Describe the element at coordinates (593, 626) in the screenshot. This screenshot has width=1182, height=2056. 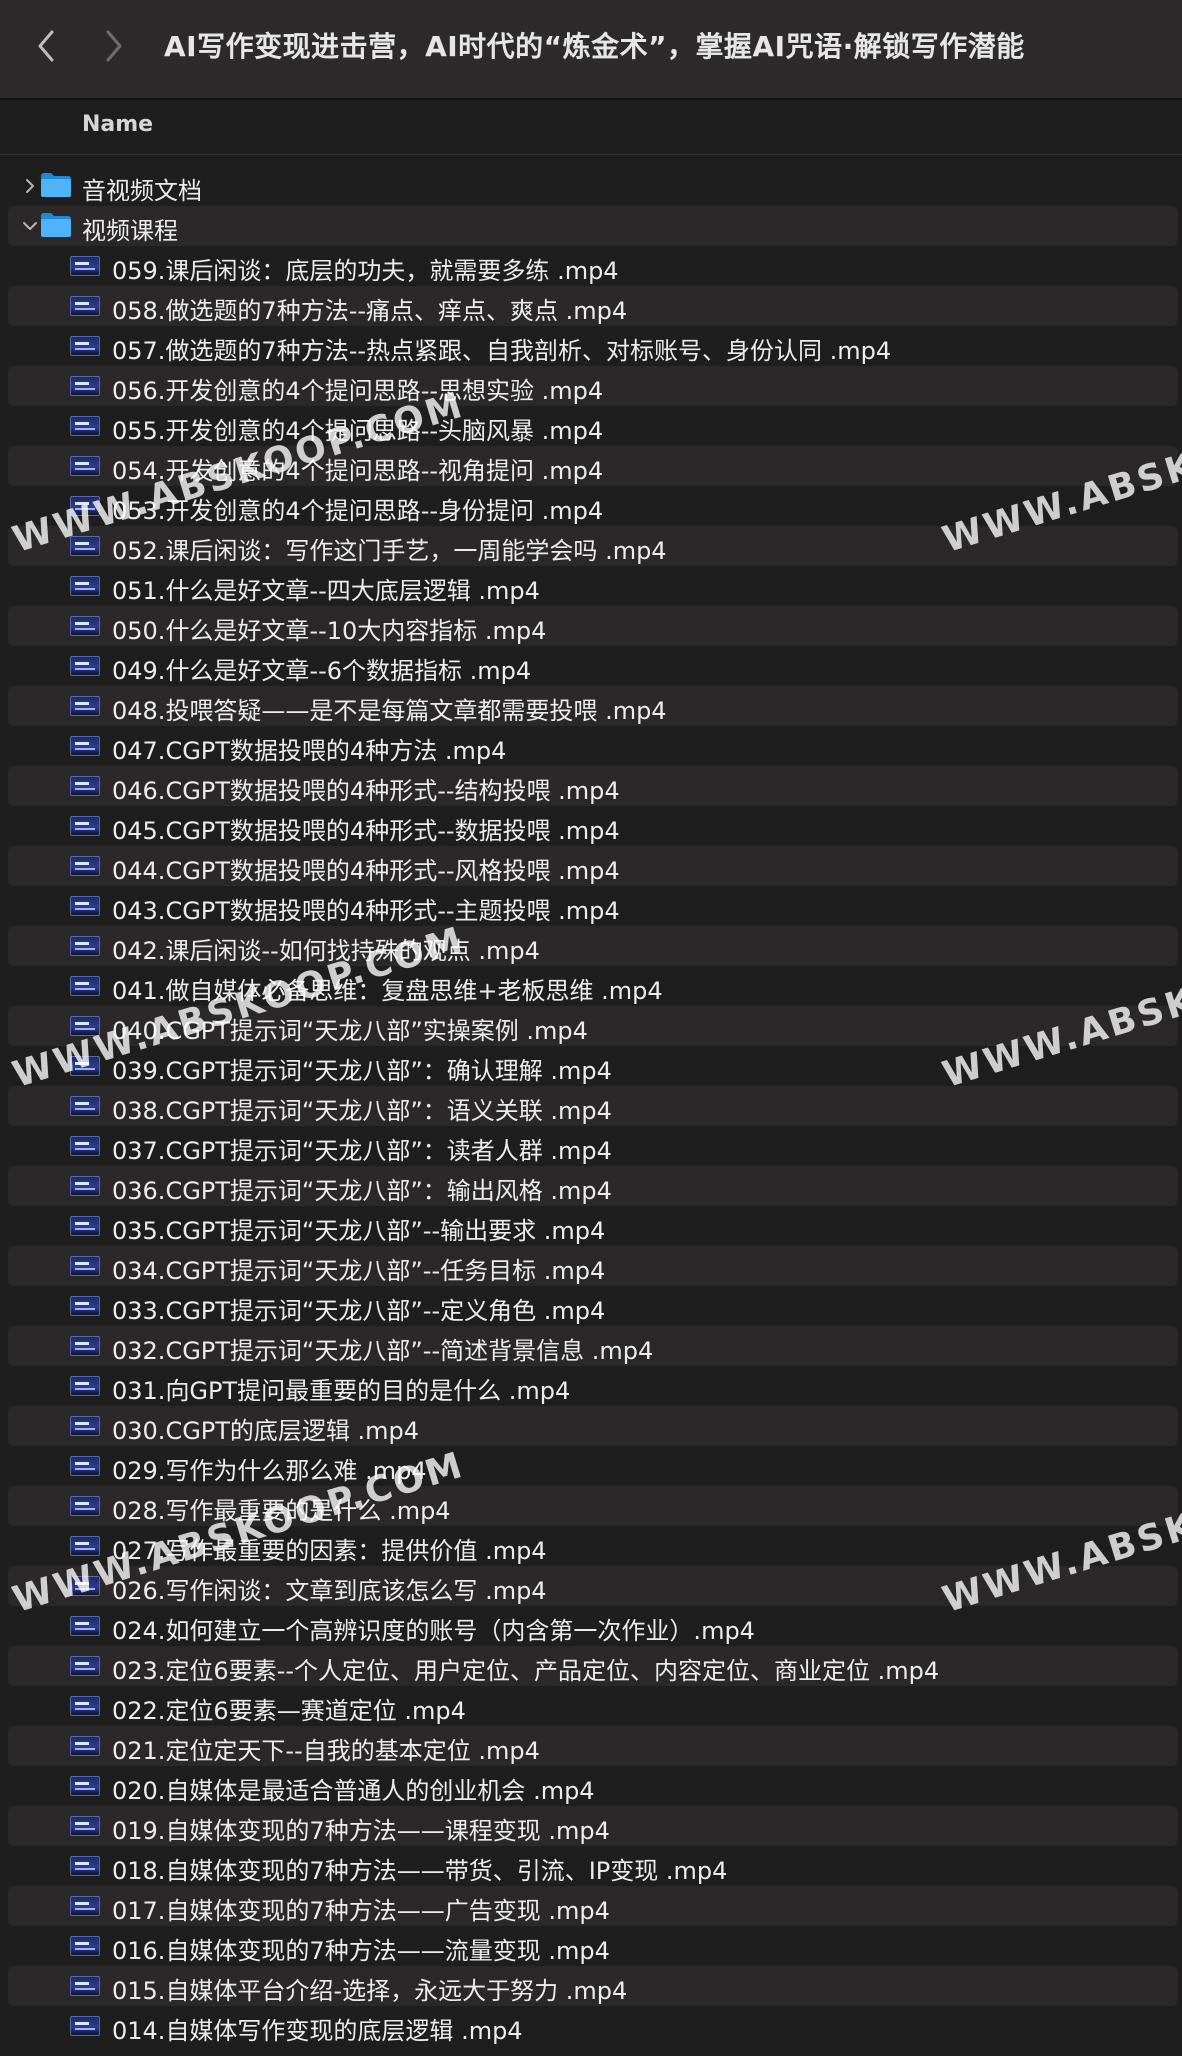
I see `file-row: 050.什么是好文章--10大内容指标 .mp4` at that location.